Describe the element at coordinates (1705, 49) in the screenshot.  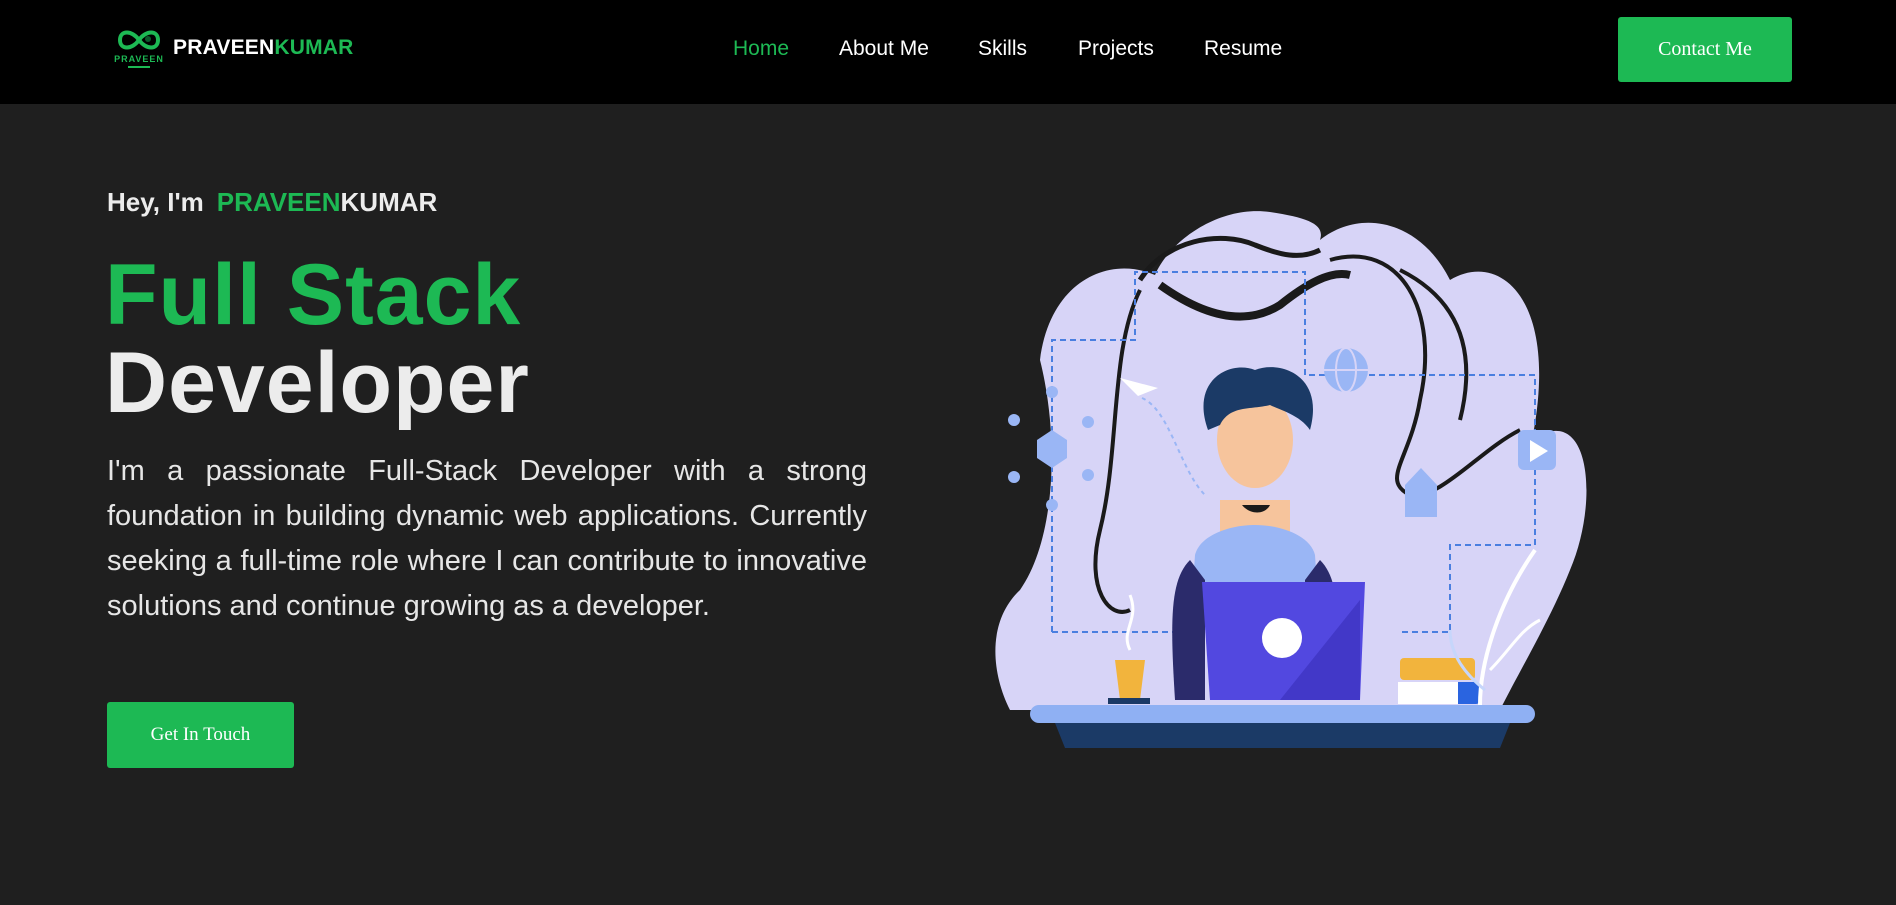
I see `contact-me-button: Contact Me` at that location.